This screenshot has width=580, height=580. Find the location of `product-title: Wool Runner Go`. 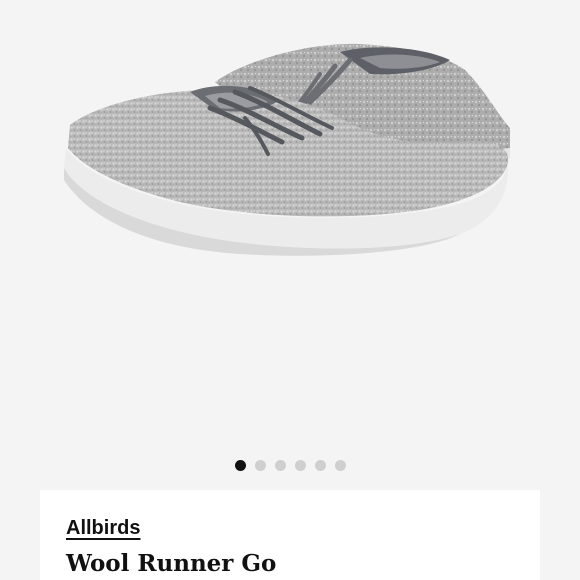

product-title: Wool Runner Go is located at coordinates (171, 563).